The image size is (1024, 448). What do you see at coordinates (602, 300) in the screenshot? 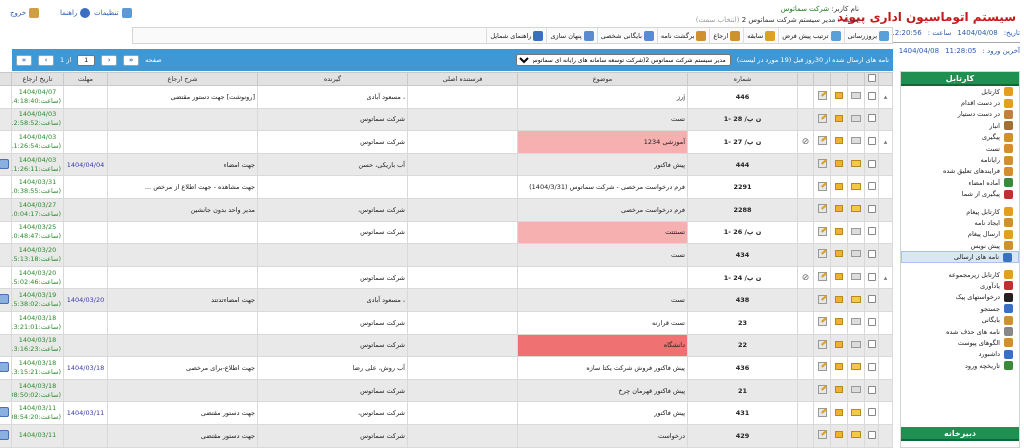
I see `subject-cell: تست` at bounding box center [602, 300].